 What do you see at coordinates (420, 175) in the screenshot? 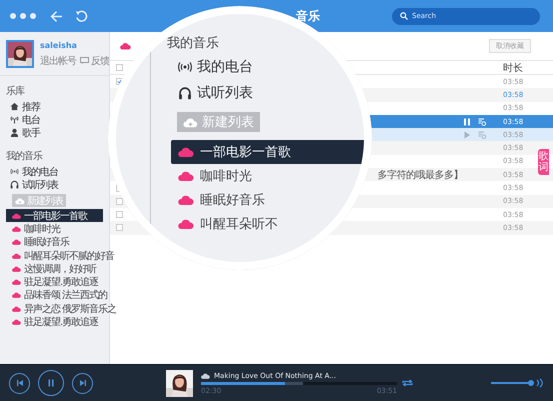
I see `song-title: 多字符的哦最多多】` at bounding box center [420, 175].